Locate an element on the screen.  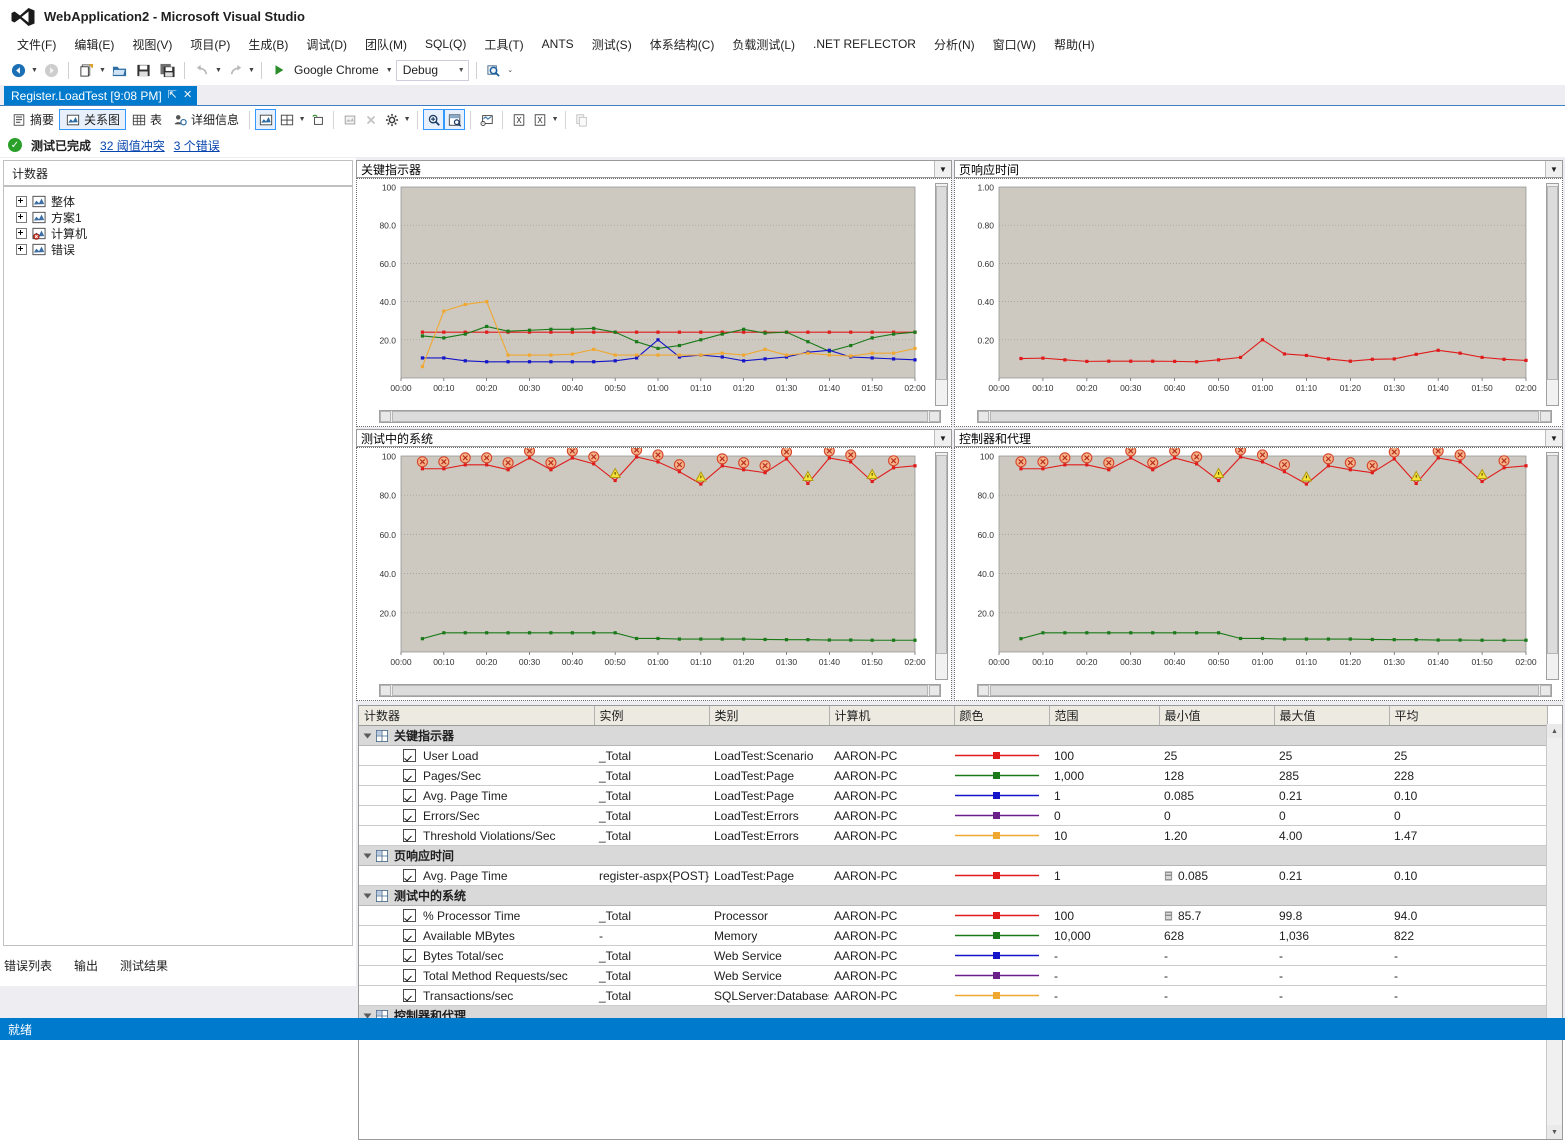
errors-link: 3 个错误 is located at coordinates (197, 145).